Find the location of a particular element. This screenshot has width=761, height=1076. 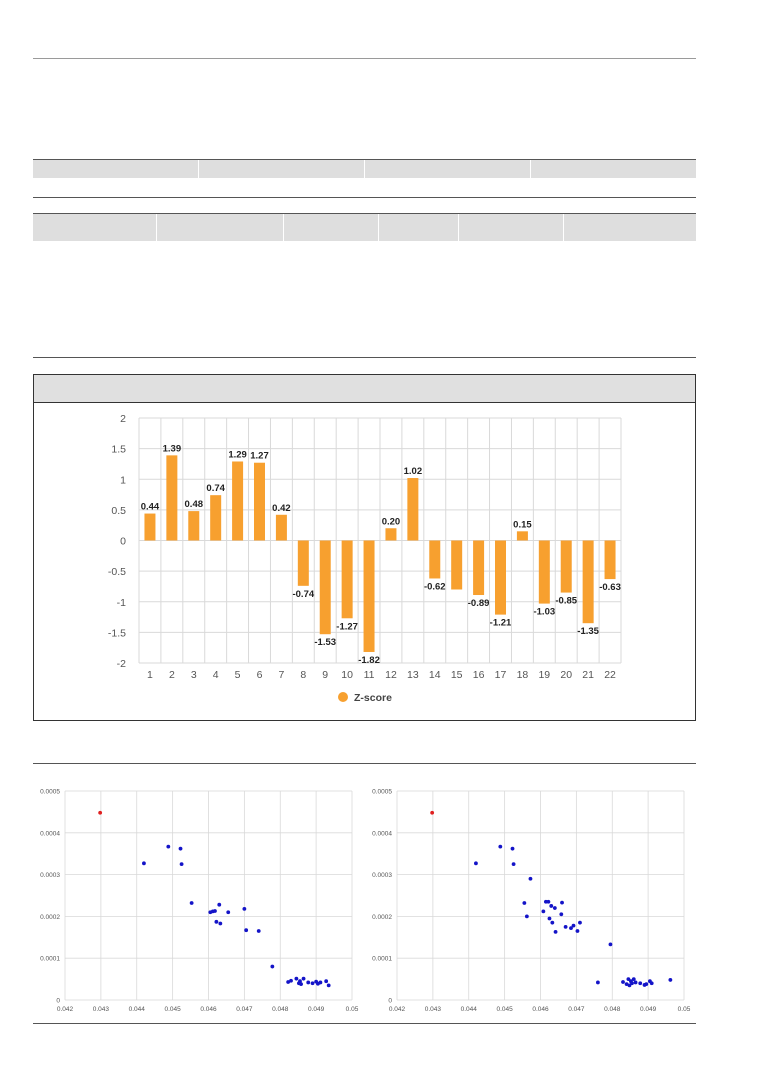

x-tick-label: 0.048 is located at coordinates (280, 1009).